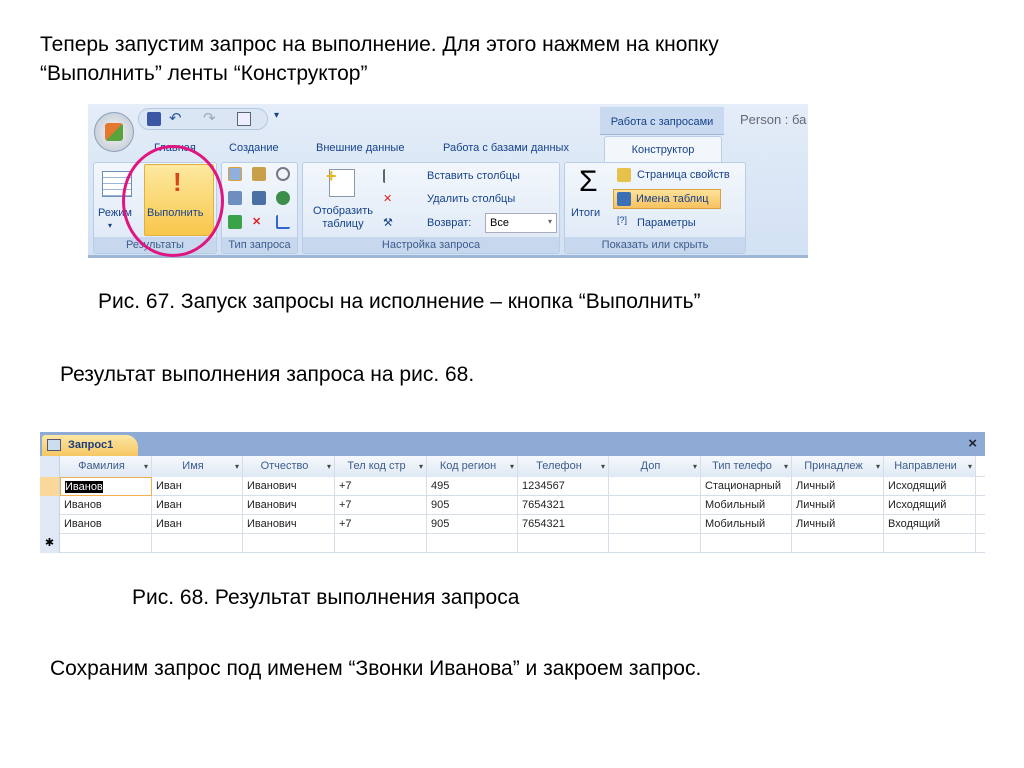  What do you see at coordinates (683, 175) in the screenshot?
I see `property-sheet-button: Страница свойств` at bounding box center [683, 175].